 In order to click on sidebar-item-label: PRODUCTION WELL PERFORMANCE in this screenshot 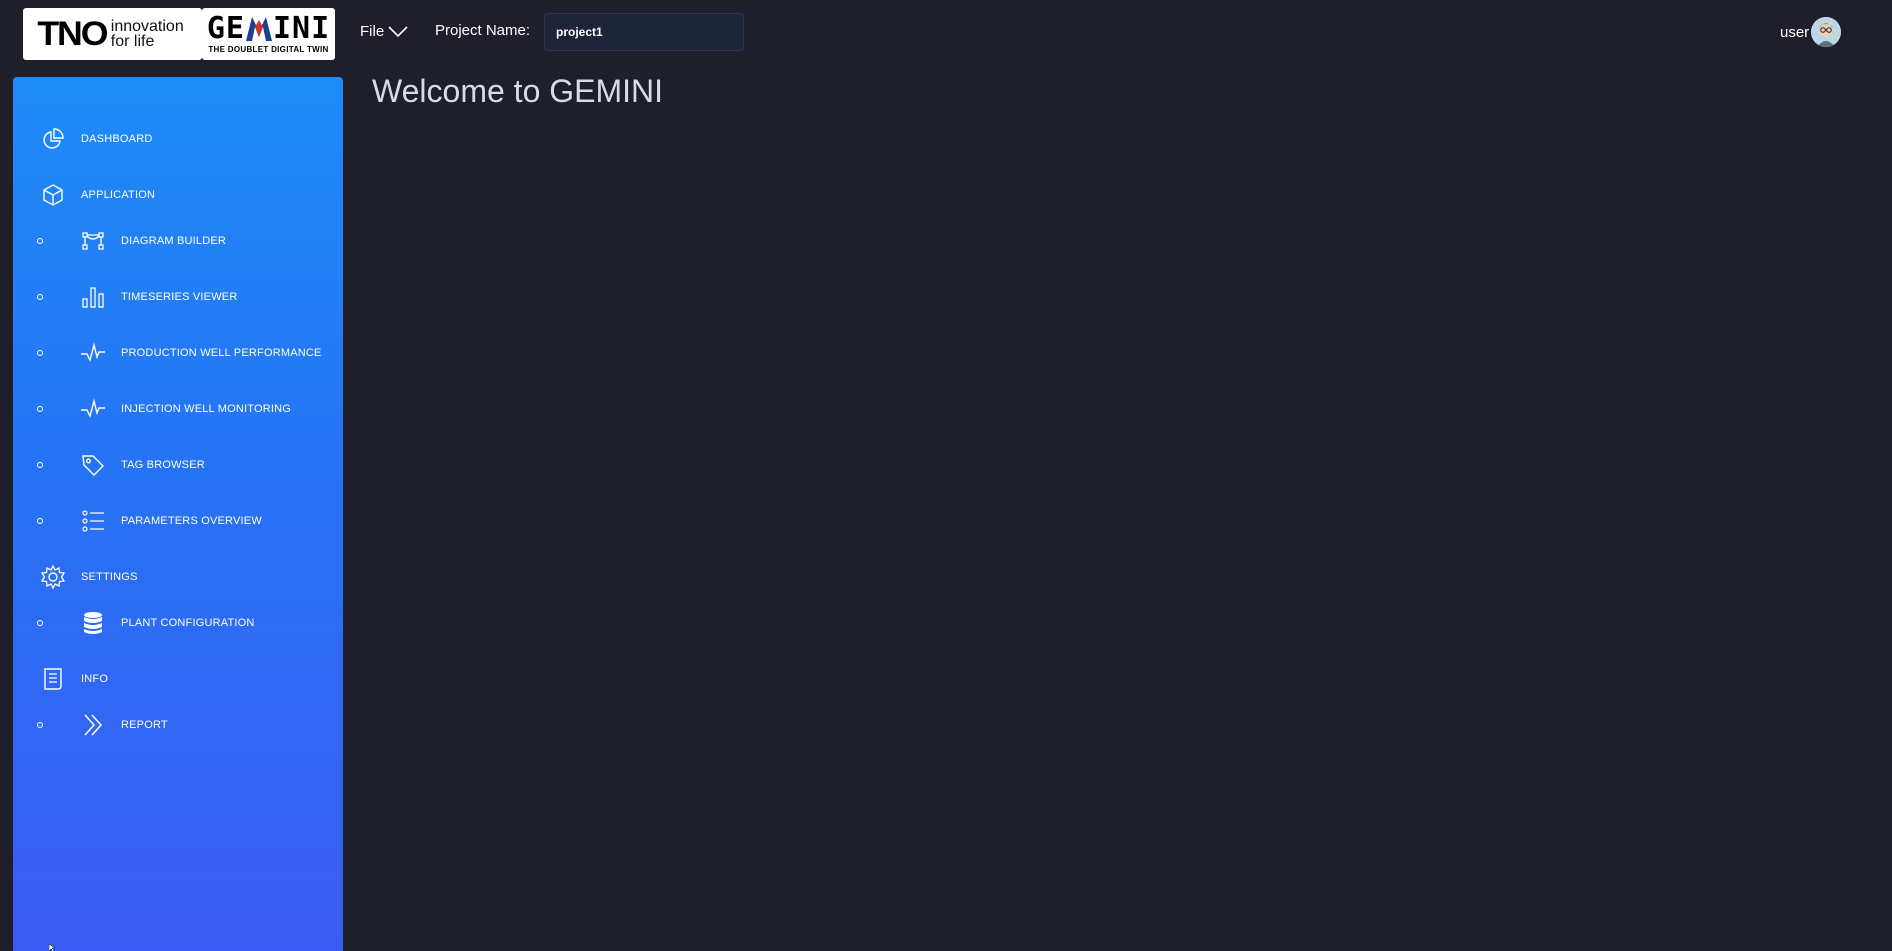, I will do `click(221, 353)`.